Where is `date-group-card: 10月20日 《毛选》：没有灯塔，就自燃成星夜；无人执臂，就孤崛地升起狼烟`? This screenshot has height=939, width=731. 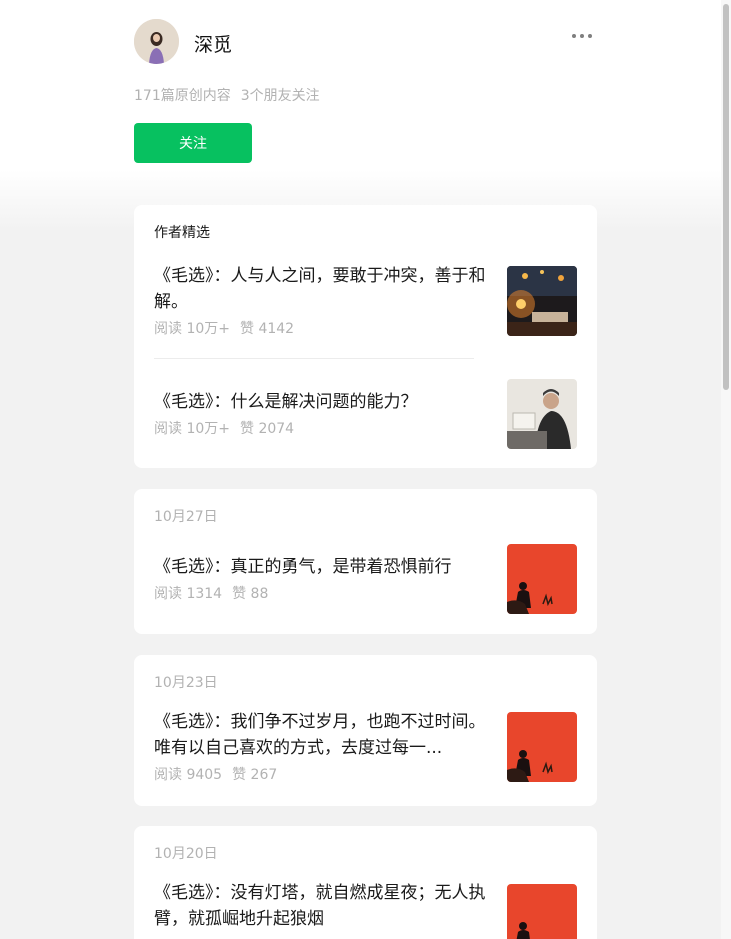
date-group-card: 10月20日 《毛选》：没有灯塔，就自燃成星夜；无人执臂，就孤崛地升起狼烟 is located at coordinates (365, 882).